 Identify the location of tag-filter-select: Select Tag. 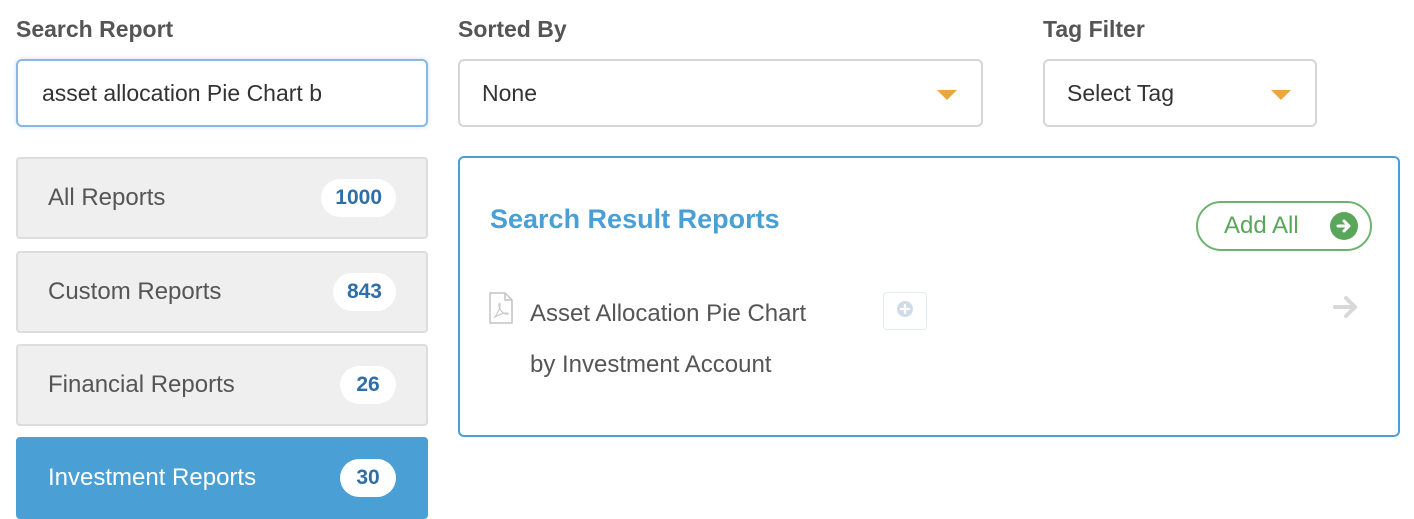
(1180, 93).